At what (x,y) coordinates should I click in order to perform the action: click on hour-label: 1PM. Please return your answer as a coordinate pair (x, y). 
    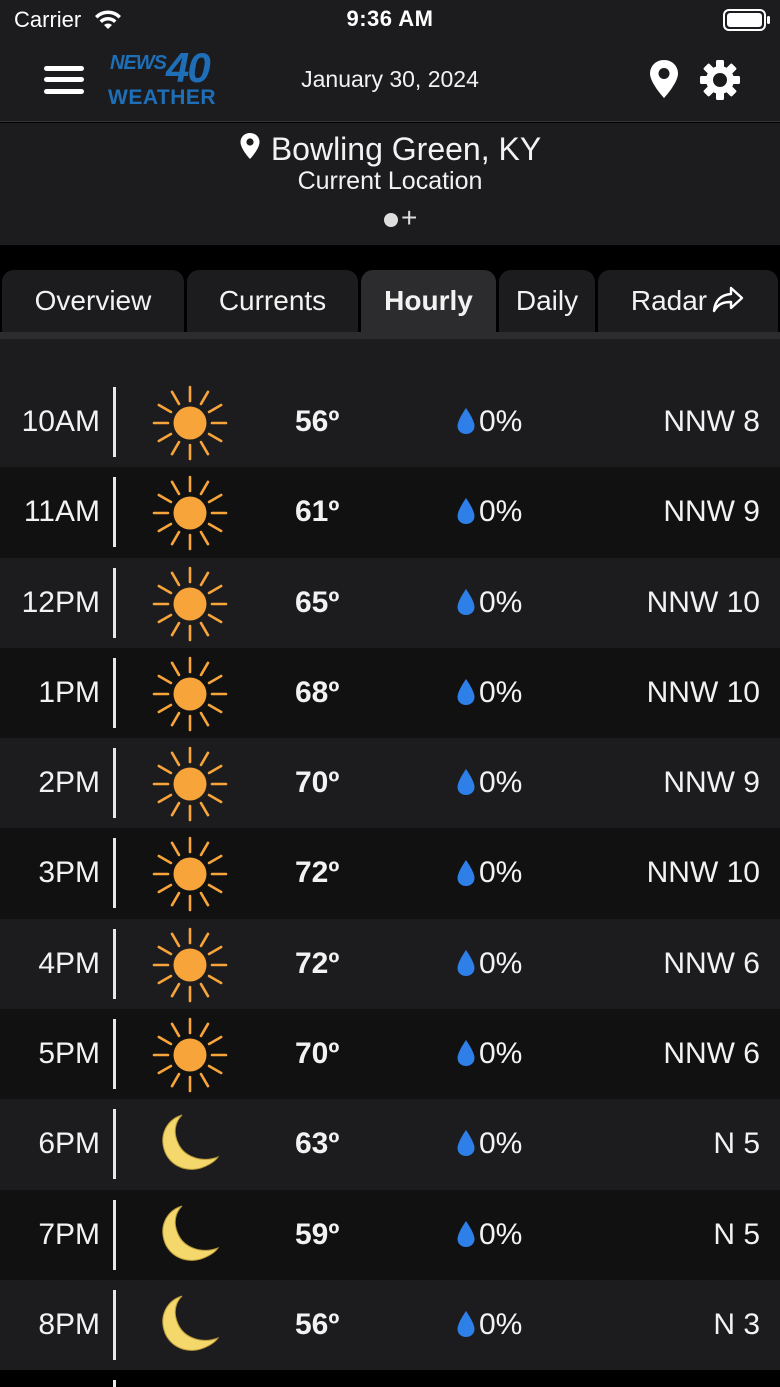
    Looking at the image, I should click on (69, 692).